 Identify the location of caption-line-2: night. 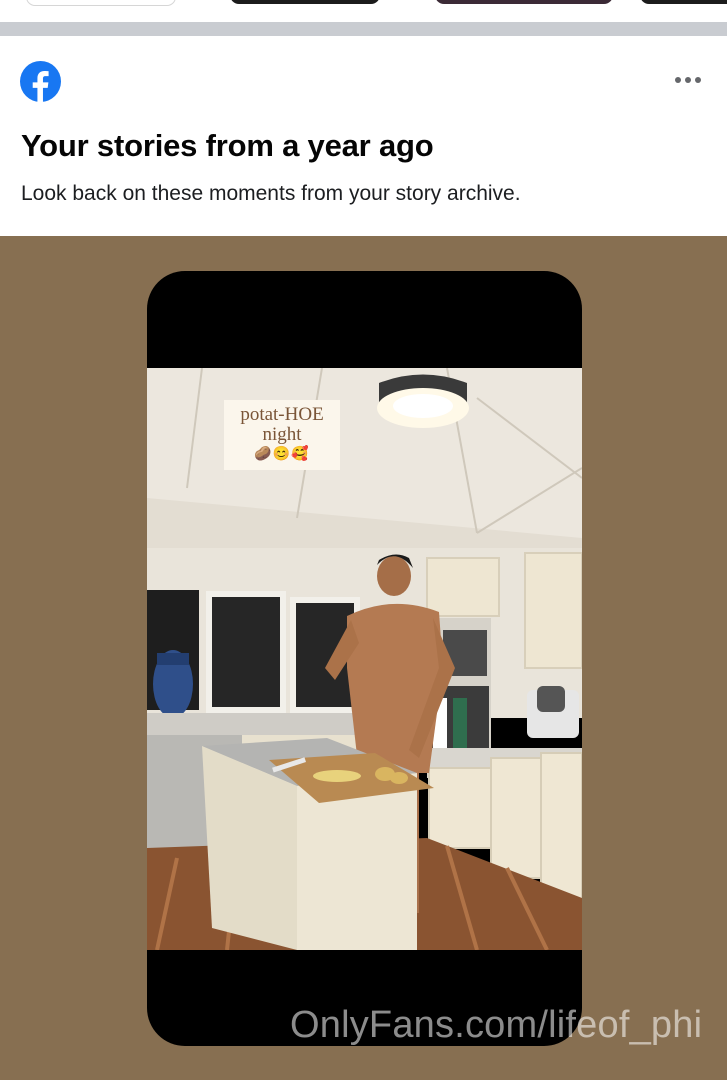
(282, 434).